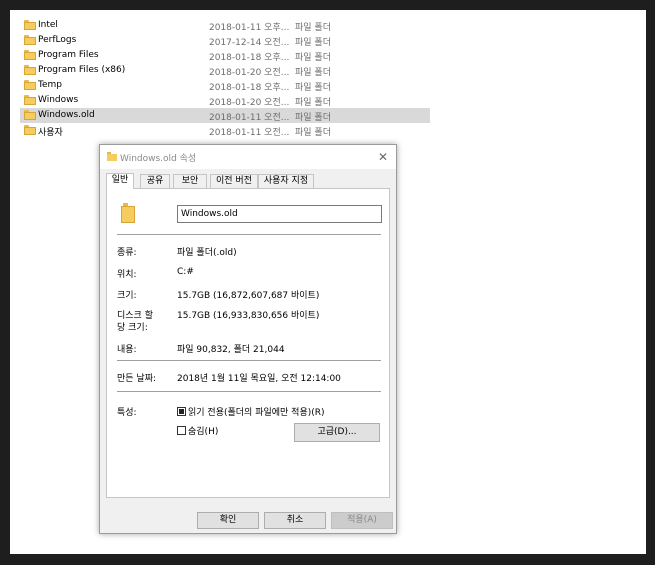 Image resolution: width=655 pixels, height=565 pixels. I want to click on apply-button: 적용(A), so click(362, 520).